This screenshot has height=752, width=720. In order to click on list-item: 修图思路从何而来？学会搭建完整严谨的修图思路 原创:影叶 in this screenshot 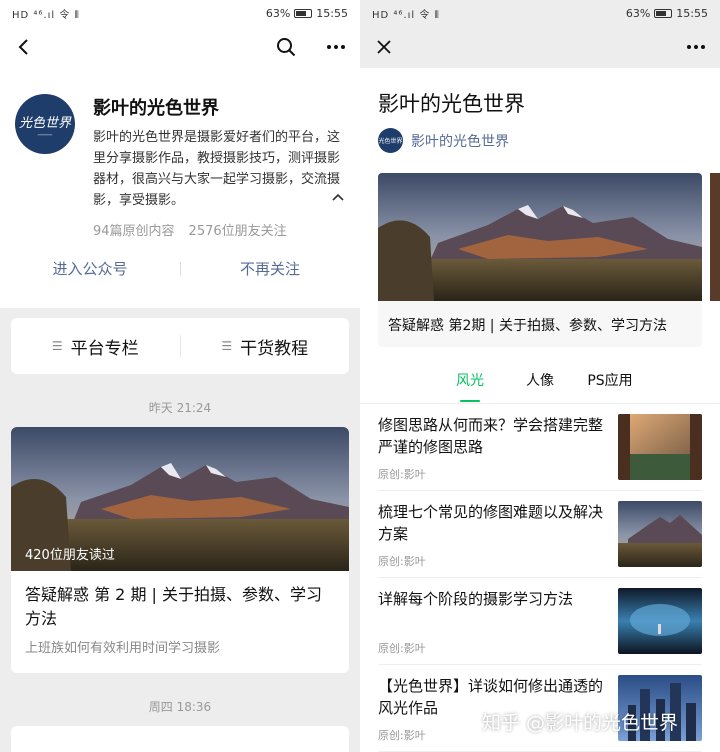, I will do `click(540, 447)`.